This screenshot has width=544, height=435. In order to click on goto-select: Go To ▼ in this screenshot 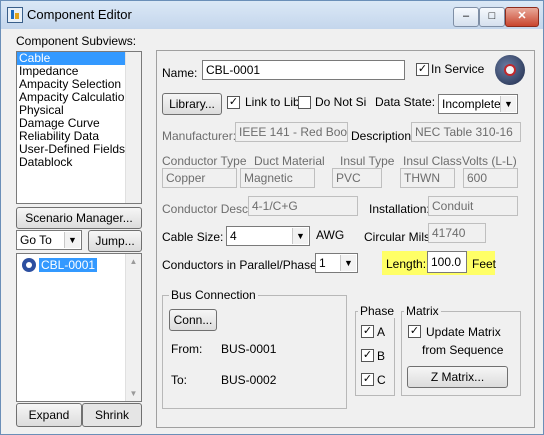, I will do `click(49, 240)`.